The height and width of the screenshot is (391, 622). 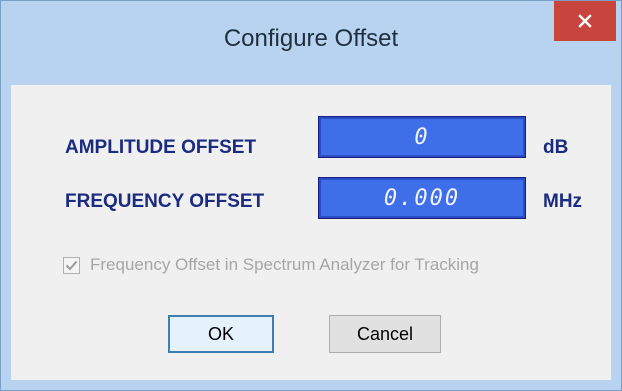 I want to click on frequency-offset-label: FREQUENCY OFFSET, so click(x=165, y=201).